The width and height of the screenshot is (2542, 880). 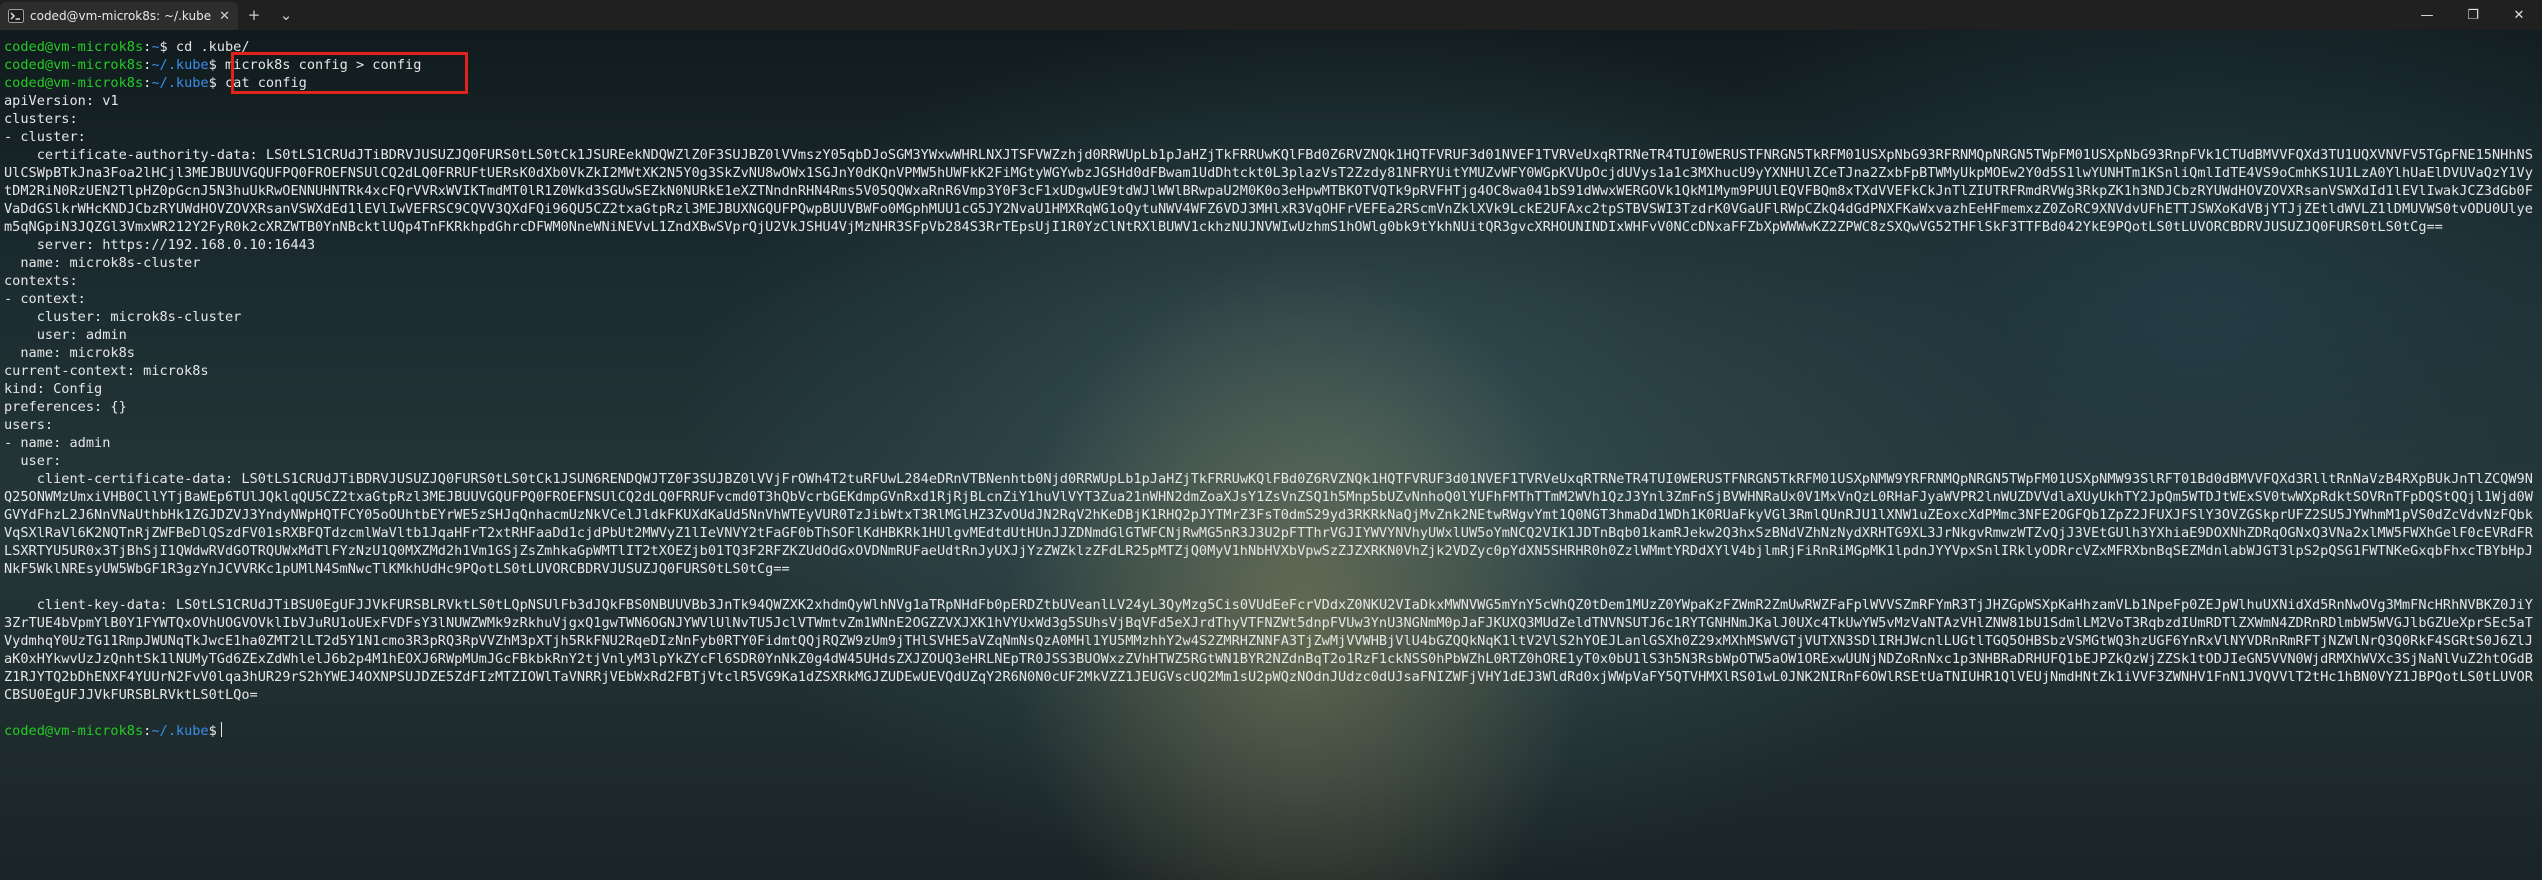 I want to click on text-cursor, so click(x=221, y=729).